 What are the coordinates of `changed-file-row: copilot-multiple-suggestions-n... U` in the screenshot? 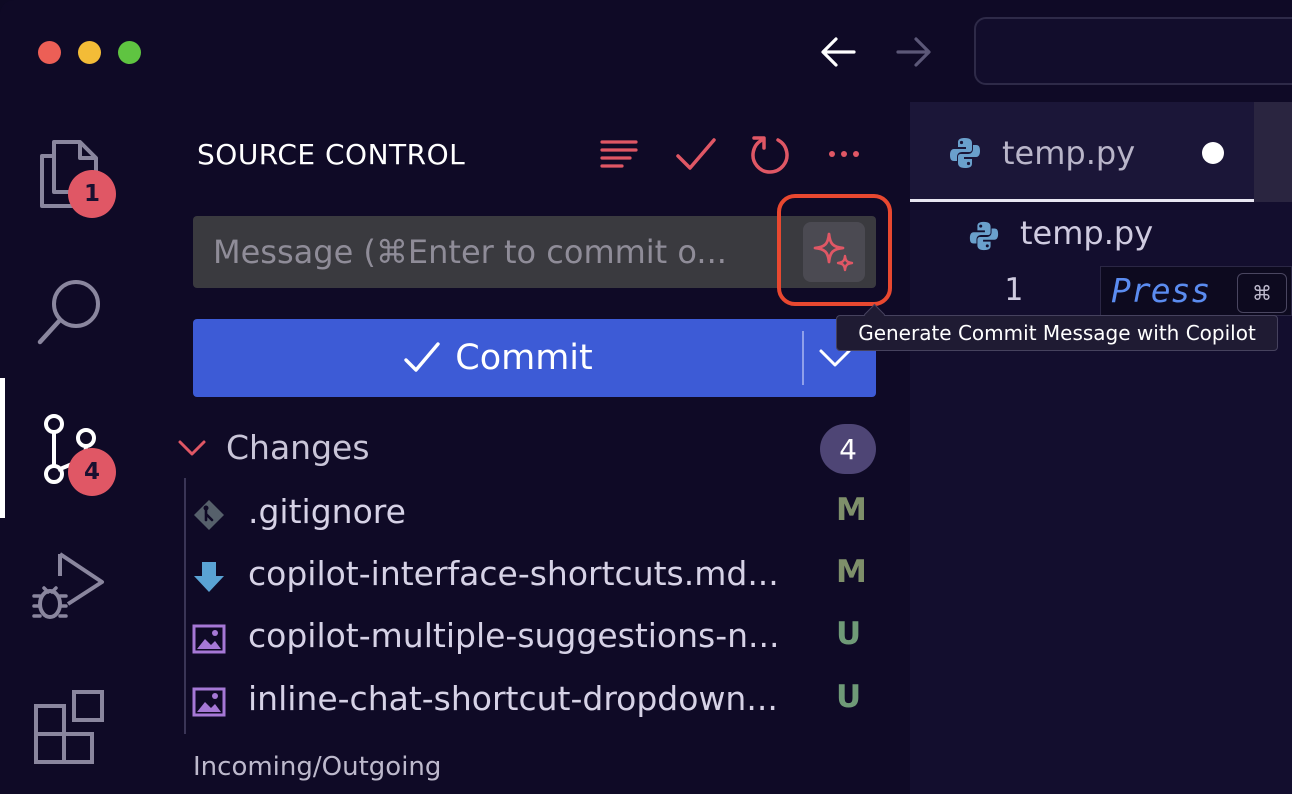 It's located at (537, 638).